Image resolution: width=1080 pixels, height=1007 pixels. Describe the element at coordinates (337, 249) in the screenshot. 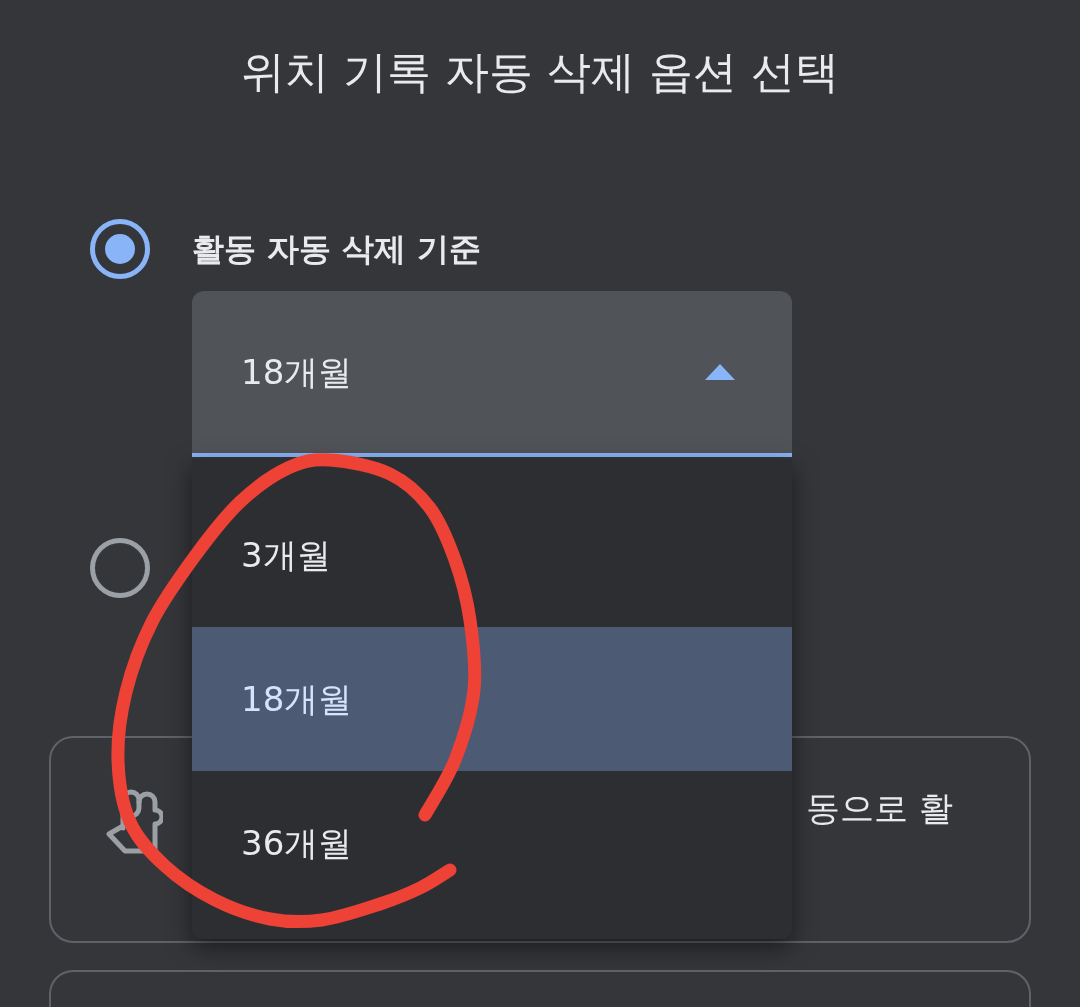

I see `radio-label: 활동 자동 삭제 기준` at that location.